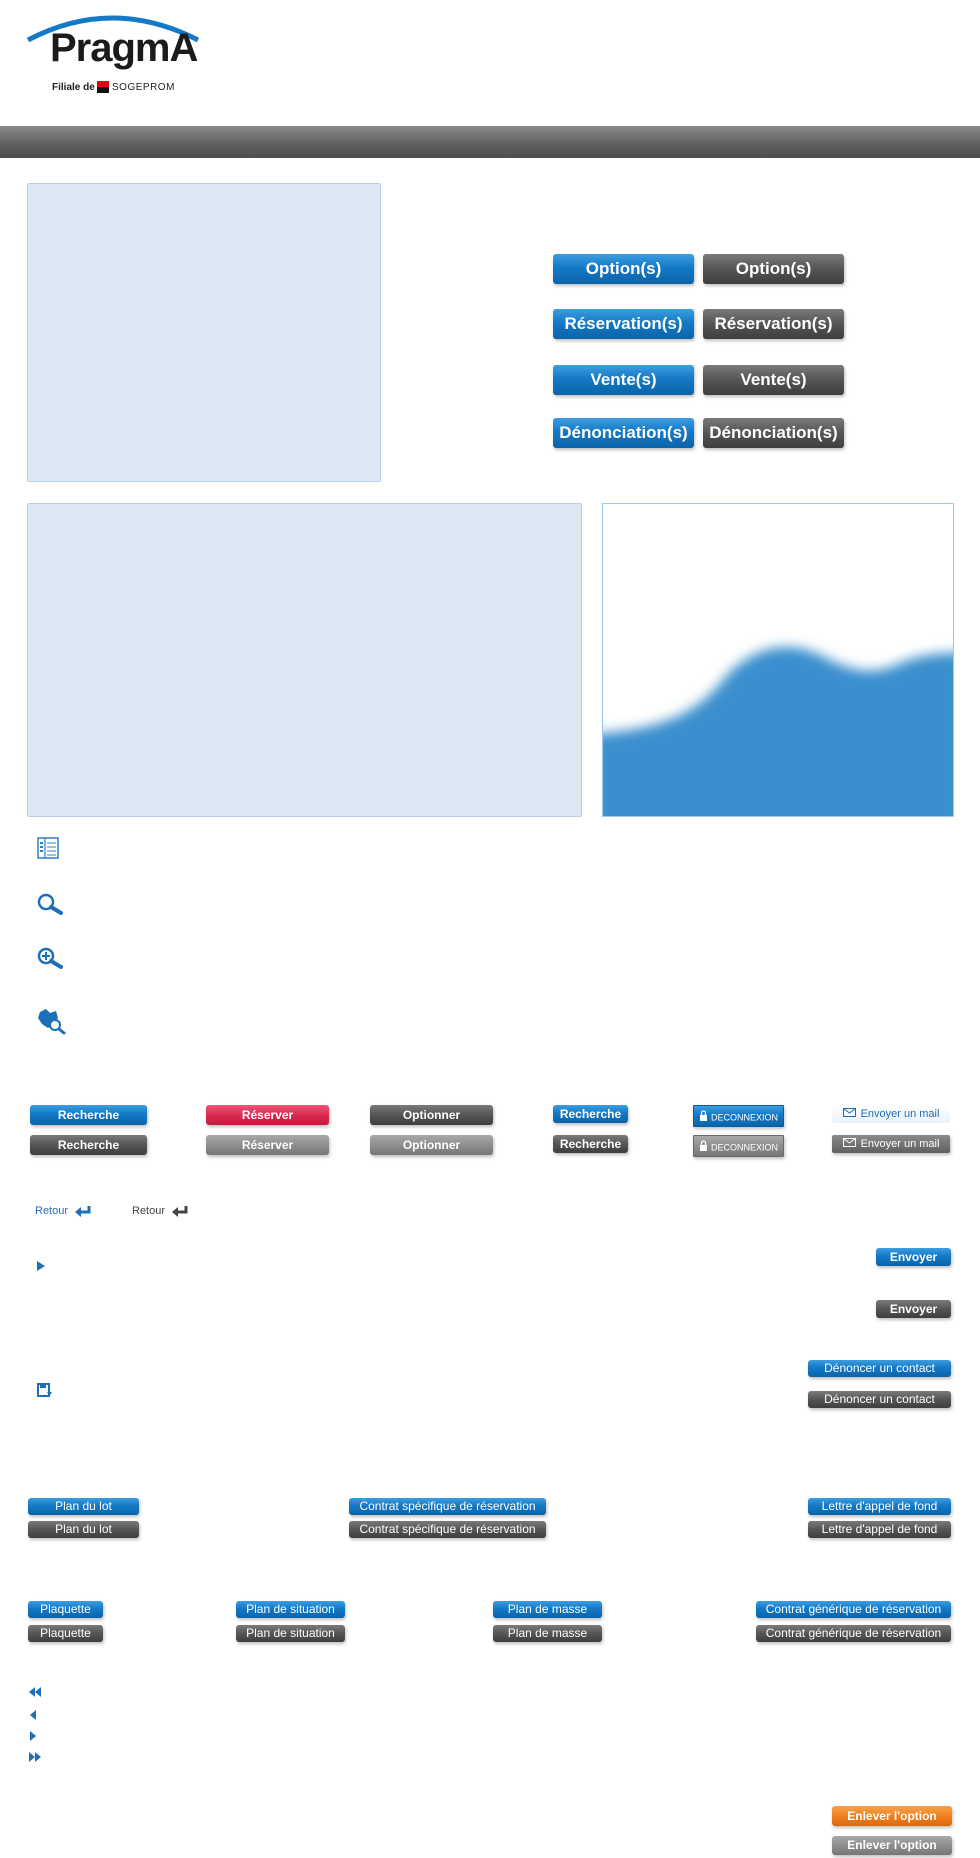  What do you see at coordinates (267, 1145) in the screenshot?
I see `reserver-button-alt: Réserver` at bounding box center [267, 1145].